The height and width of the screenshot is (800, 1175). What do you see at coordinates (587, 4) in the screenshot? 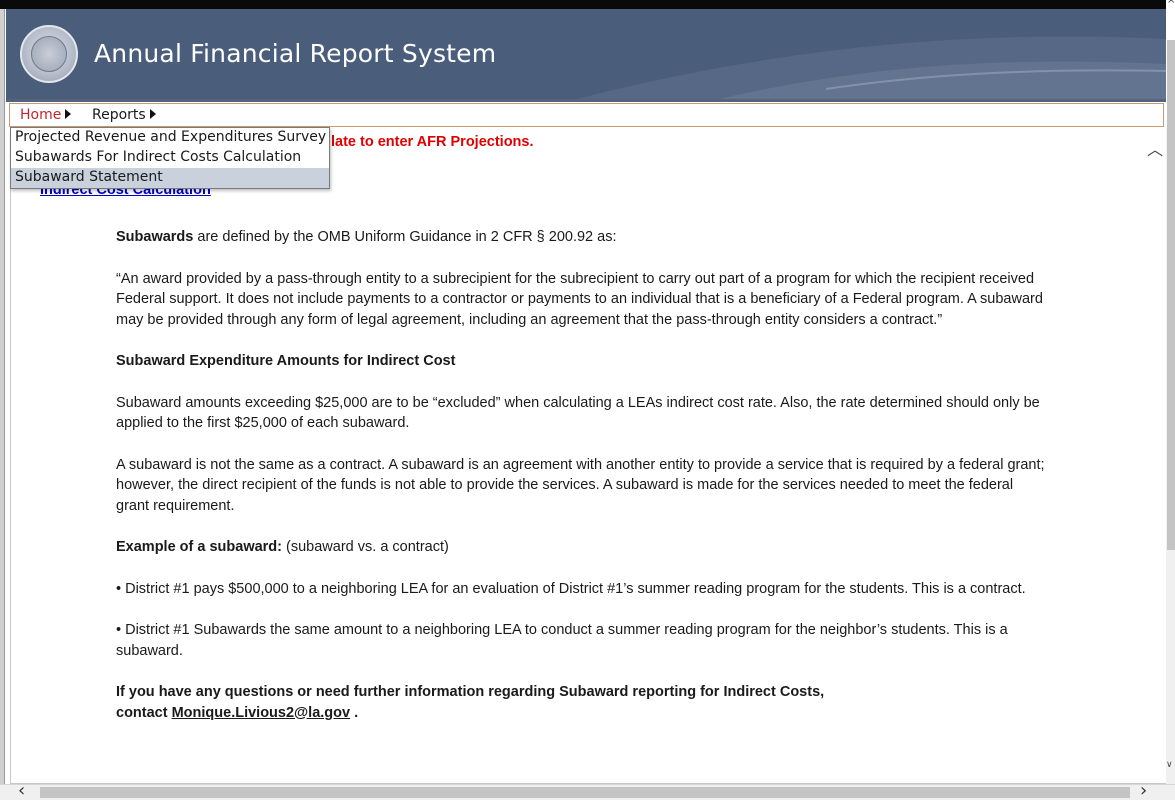
I see `window-top-bar` at bounding box center [587, 4].